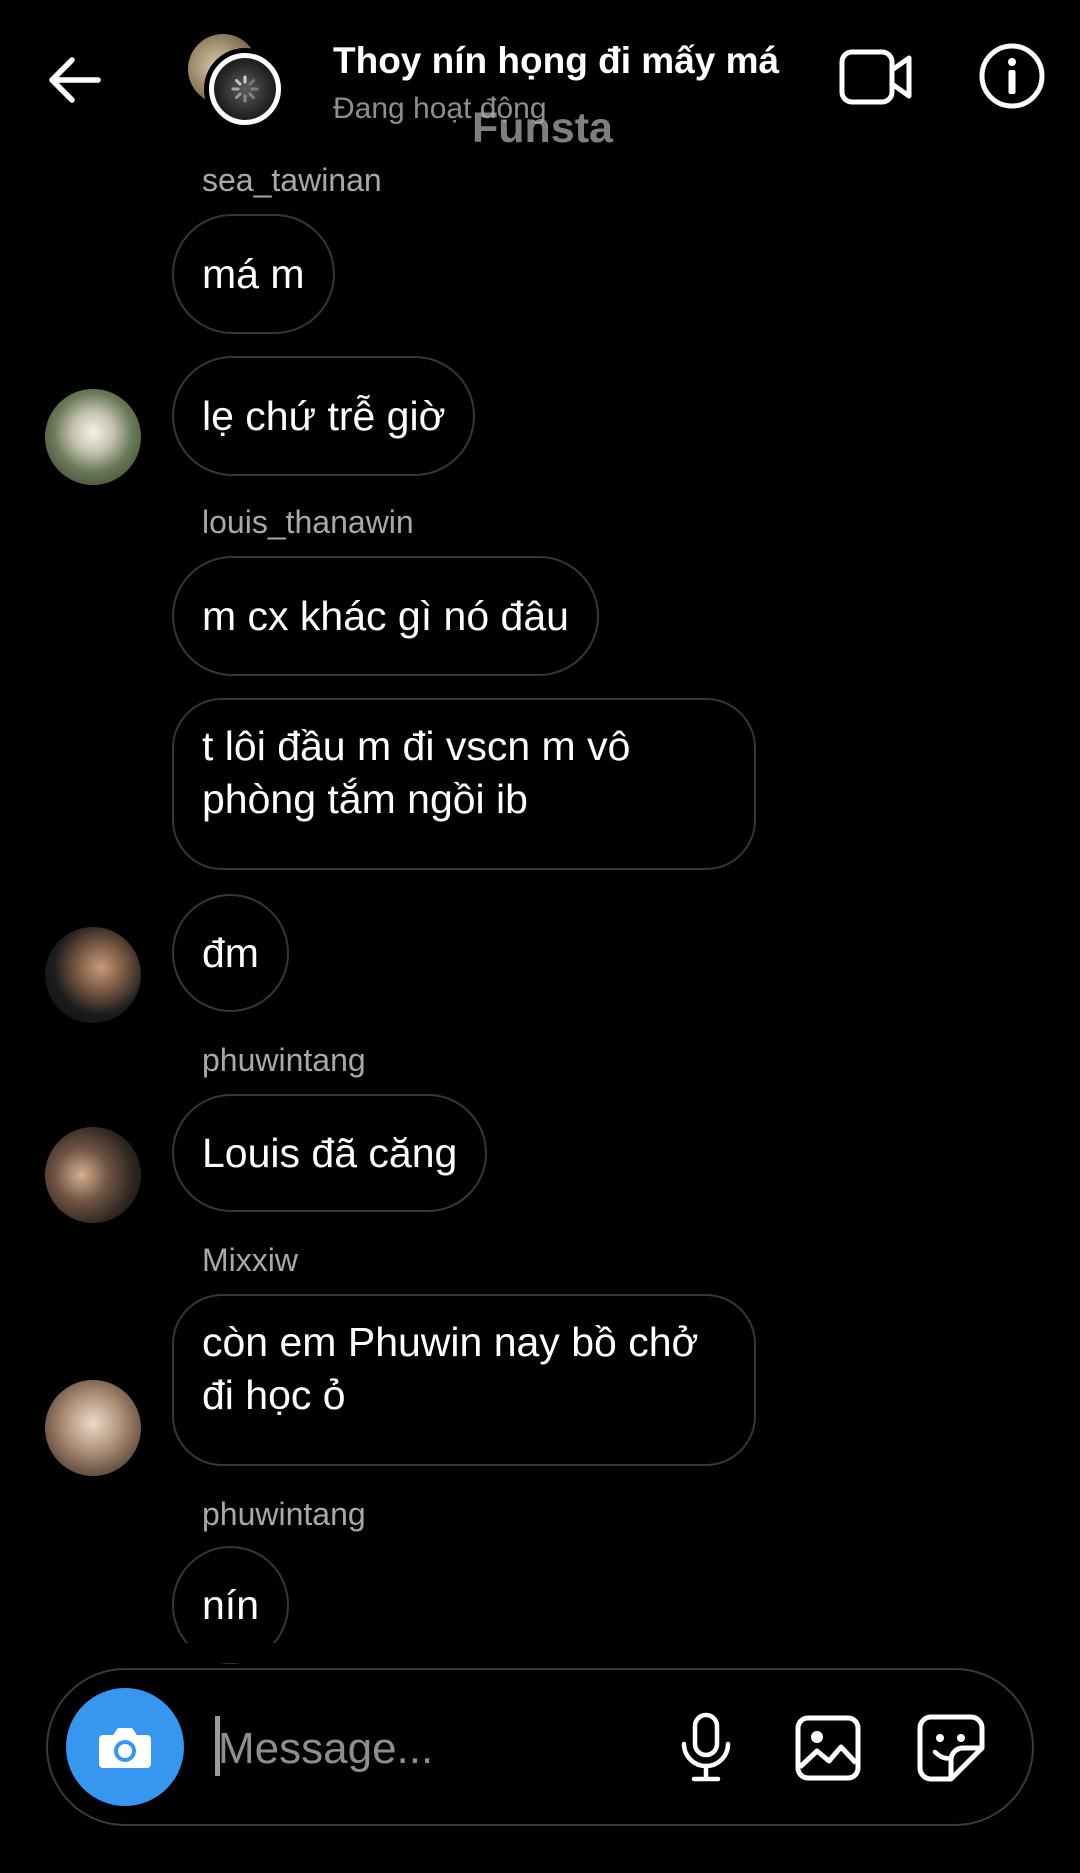 The height and width of the screenshot is (1873, 1080). Describe the element at coordinates (540, 1653) in the screenshot. I see `thread-fade` at that location.